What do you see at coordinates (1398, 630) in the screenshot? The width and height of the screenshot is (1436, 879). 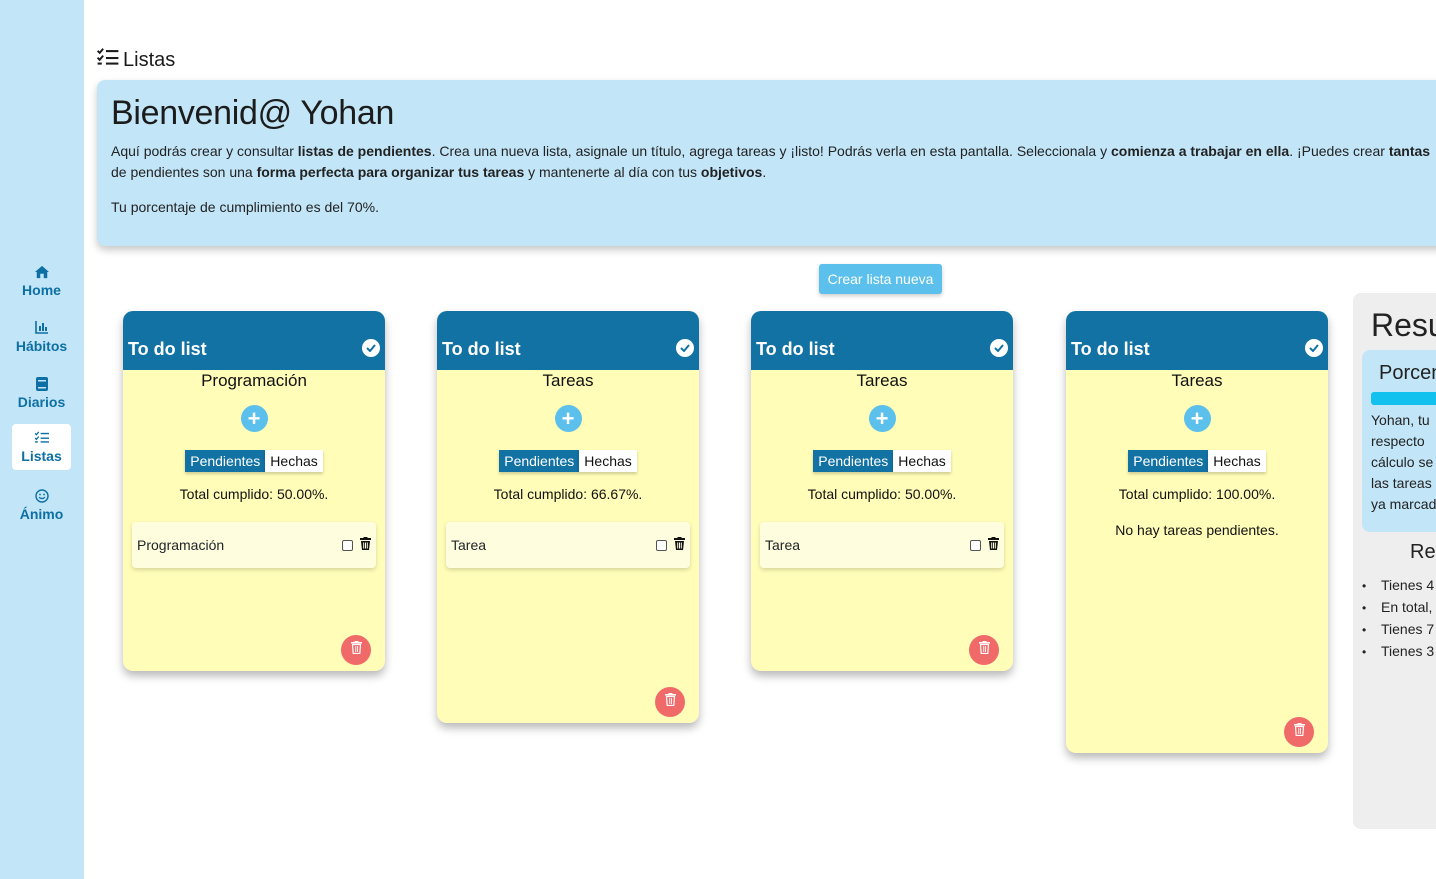 I see `summary-list-item: Tienes 7` at bounding box center [1398, 630].